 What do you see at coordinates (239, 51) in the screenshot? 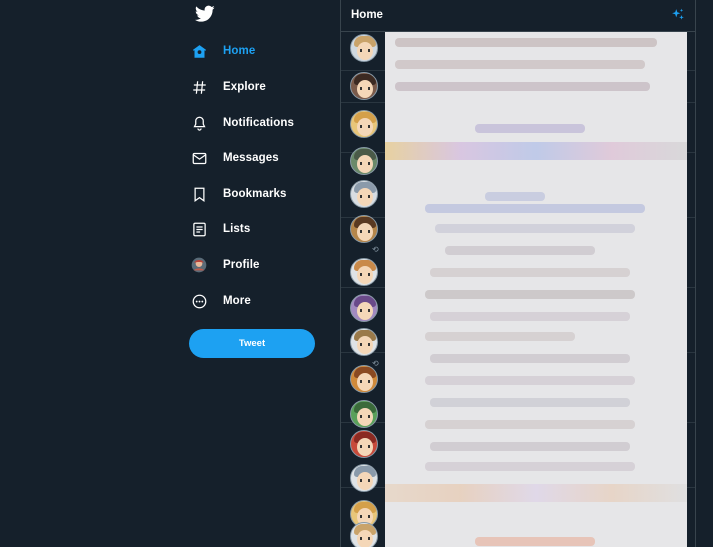
I see `nav-label-home: Home` at bounding box center [239, 51].